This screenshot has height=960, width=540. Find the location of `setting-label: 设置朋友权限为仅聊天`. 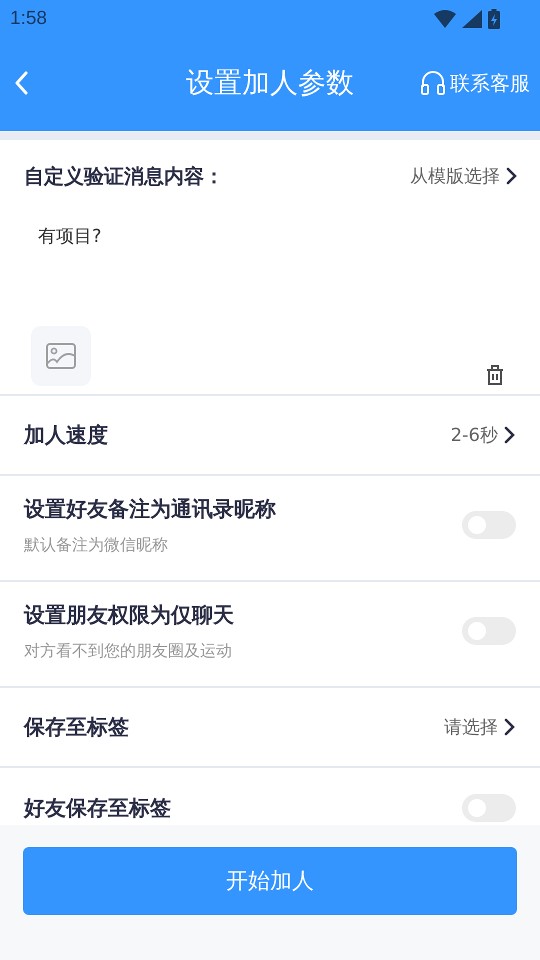

setting-label: 设置朋友权限为仅聊天 is located at coordinates (129, 615).